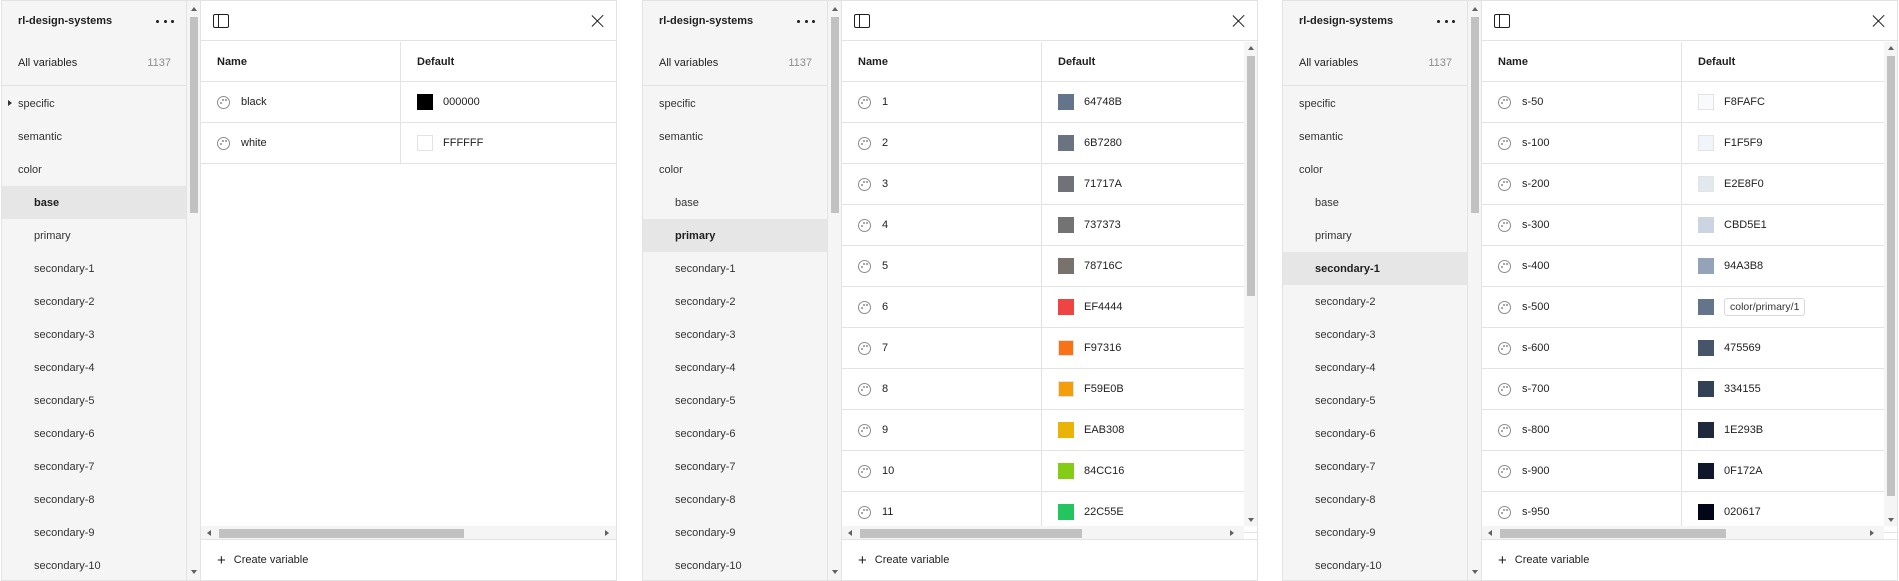 This screenshot has height=581, width=1899. Describe the element at coordinates (1232, 533) in the screenshot. I see `scroll-right-arrow-icon` at that location.